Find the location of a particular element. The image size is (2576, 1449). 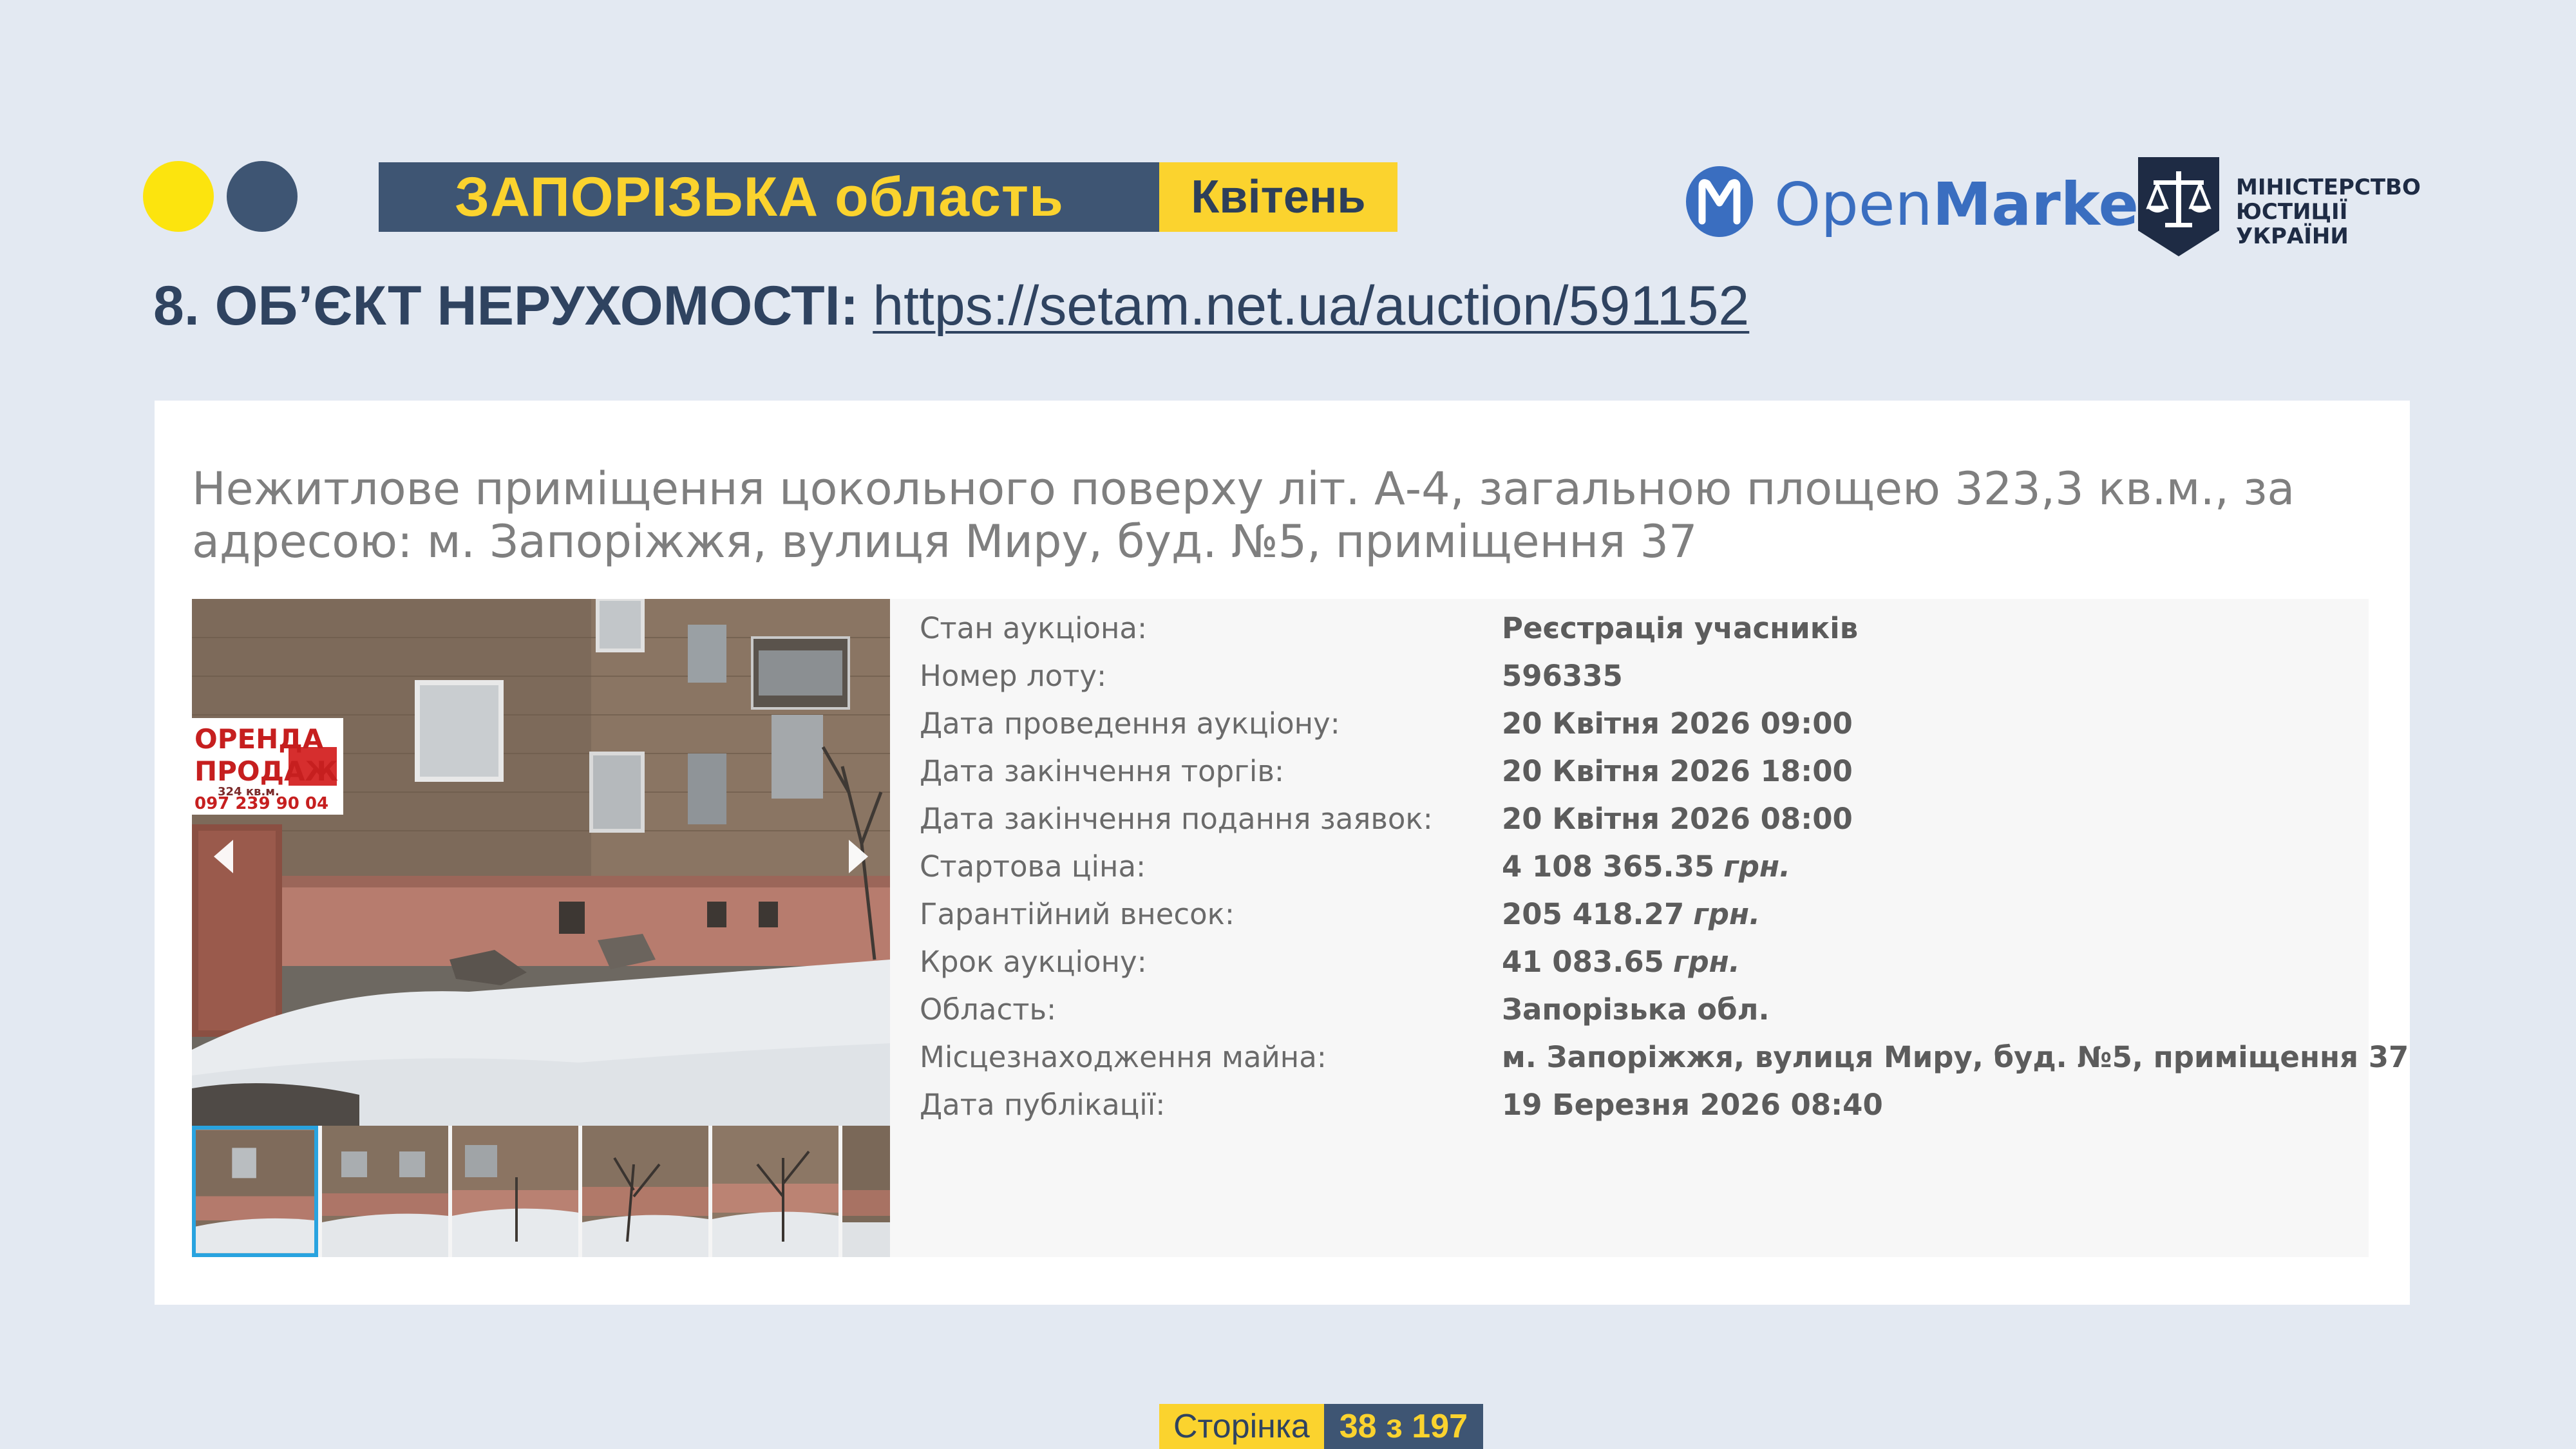

detail-value: 20 Квітня 2026 18:00 is located at coordinates (1677, 771).